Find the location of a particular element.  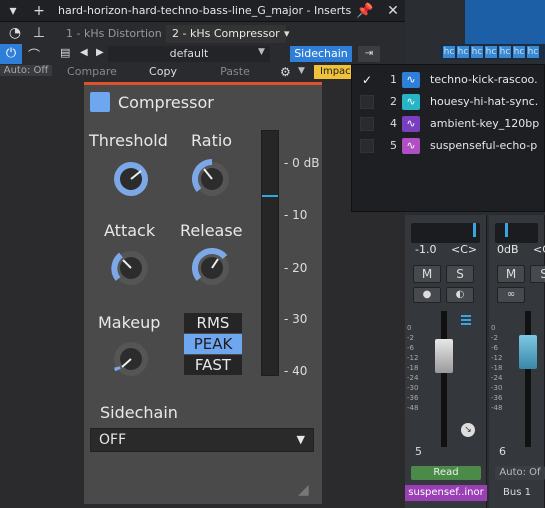

compressor-enable-checkbox is located at coordinates (100, 102).